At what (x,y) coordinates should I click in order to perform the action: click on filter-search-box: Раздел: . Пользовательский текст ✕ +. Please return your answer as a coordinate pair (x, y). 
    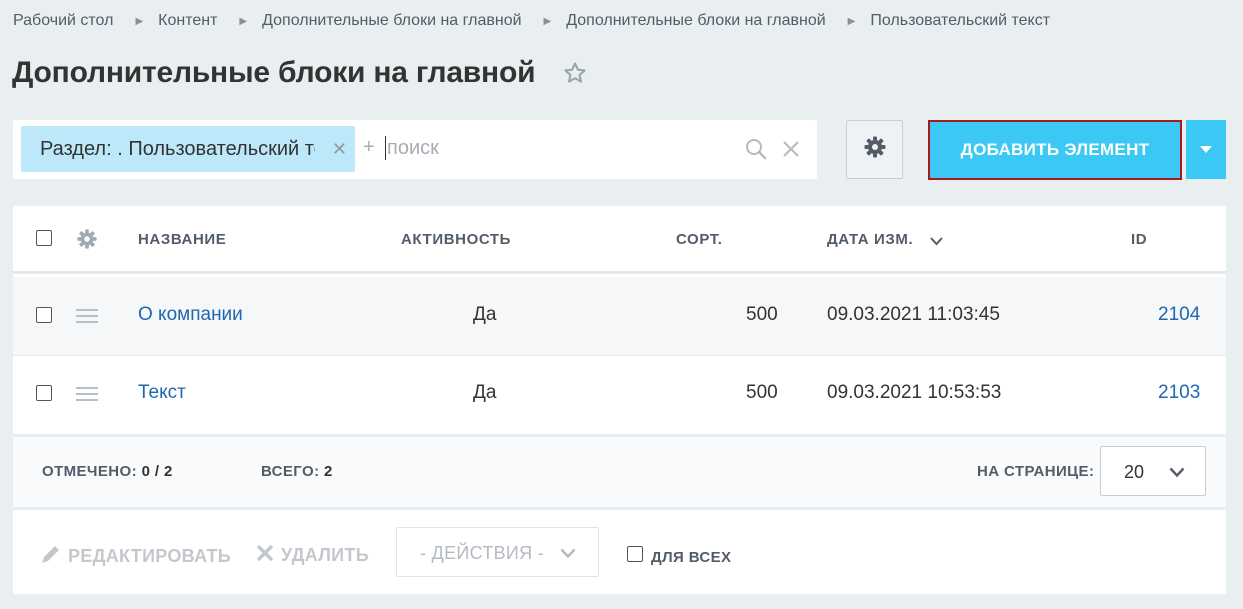
    Looking at the image, I should click on (415, 149).